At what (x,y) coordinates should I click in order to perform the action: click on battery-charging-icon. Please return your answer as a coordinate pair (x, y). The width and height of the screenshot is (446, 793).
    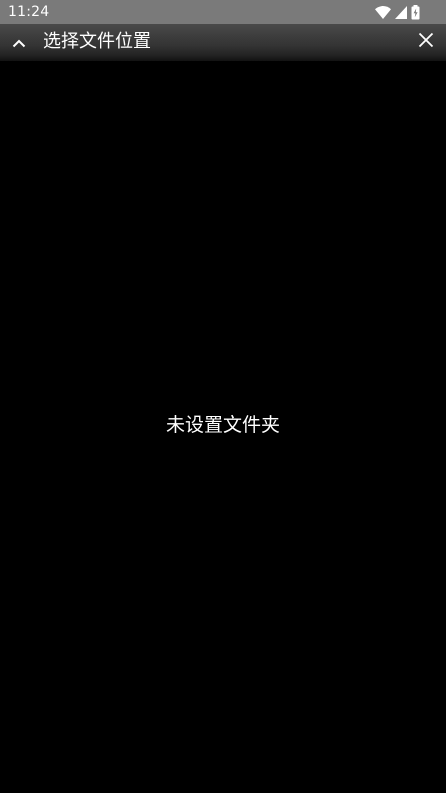
    Looking at the image, I should click on (415, 12).